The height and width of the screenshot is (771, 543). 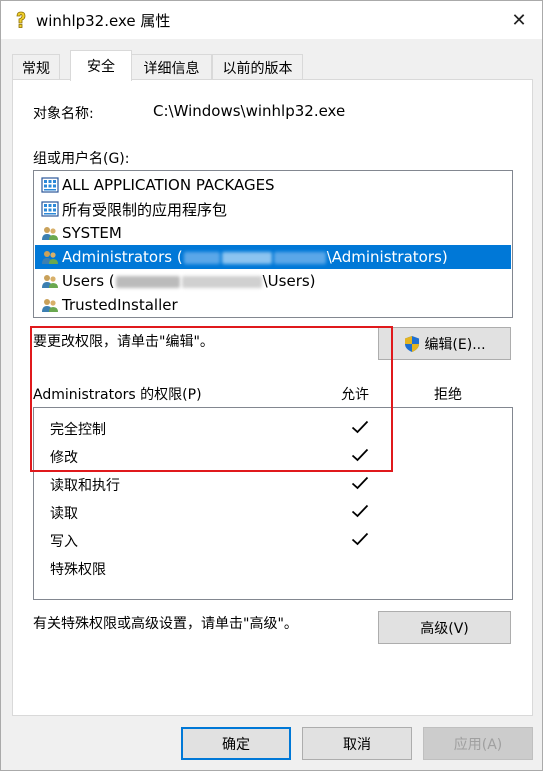 I want to click on ok-button: 确定, so click(x=236, y=743).